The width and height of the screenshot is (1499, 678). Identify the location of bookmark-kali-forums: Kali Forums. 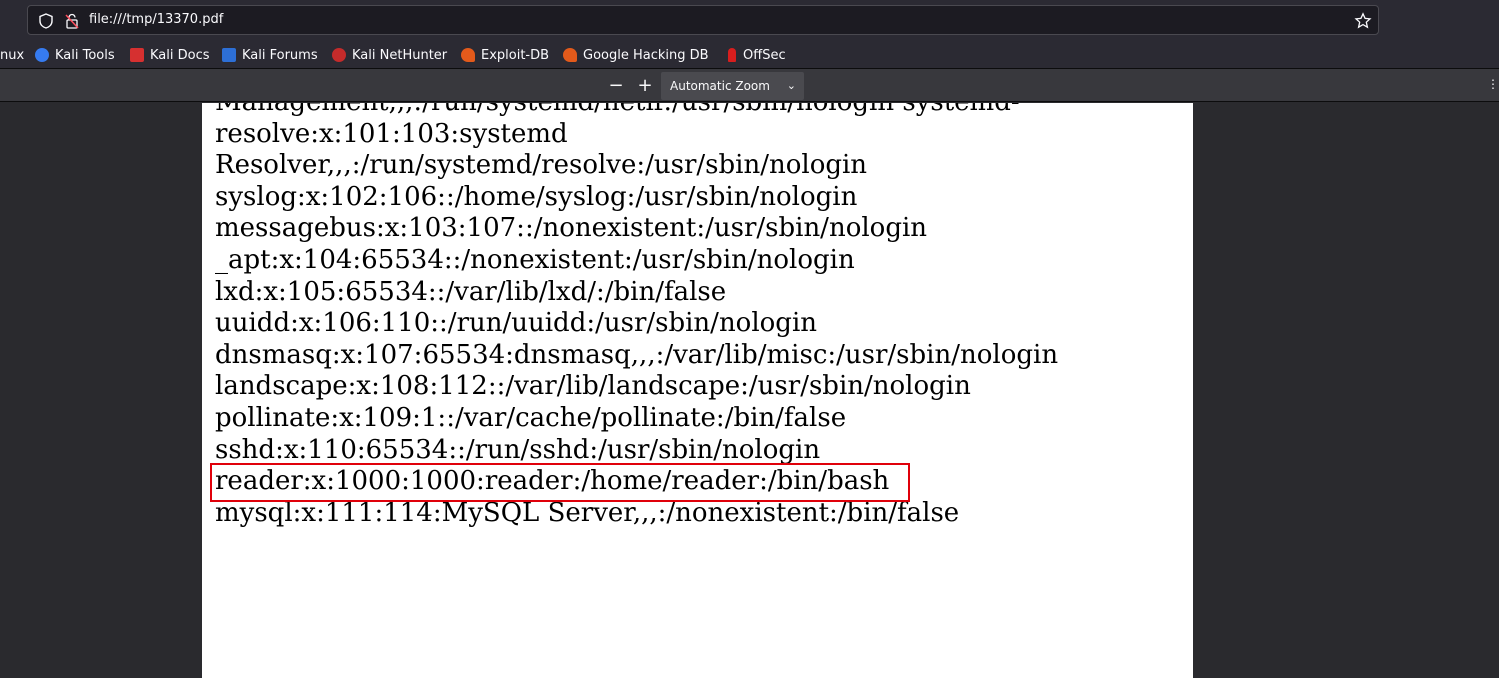
(270, 55).